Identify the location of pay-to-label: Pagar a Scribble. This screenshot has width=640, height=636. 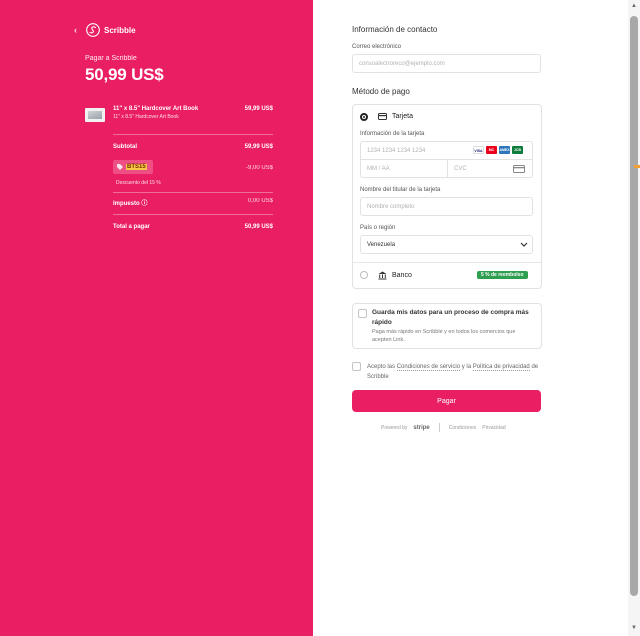
(111, 58).